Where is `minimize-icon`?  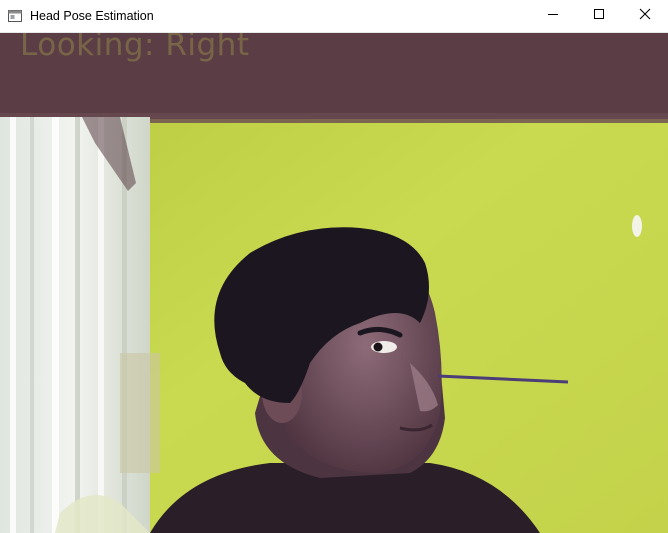
minimize-icon is located at coordinates (553, 16).